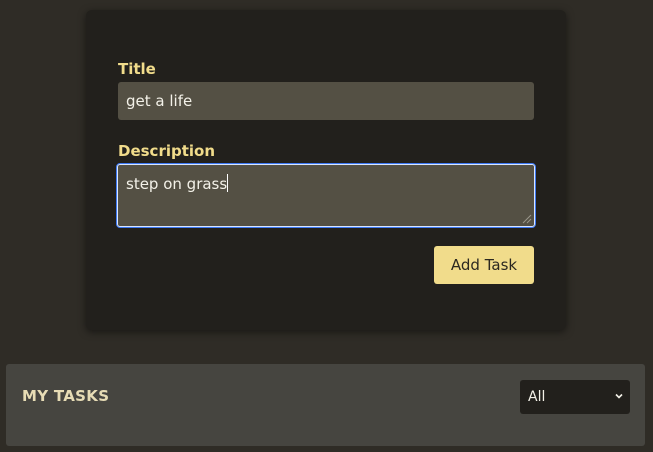 Image resolution: width=653 pixels, height=452 pixels. Describe the element at coordinates (228, 183) in the screenshot. I see `text-caret` at that location.